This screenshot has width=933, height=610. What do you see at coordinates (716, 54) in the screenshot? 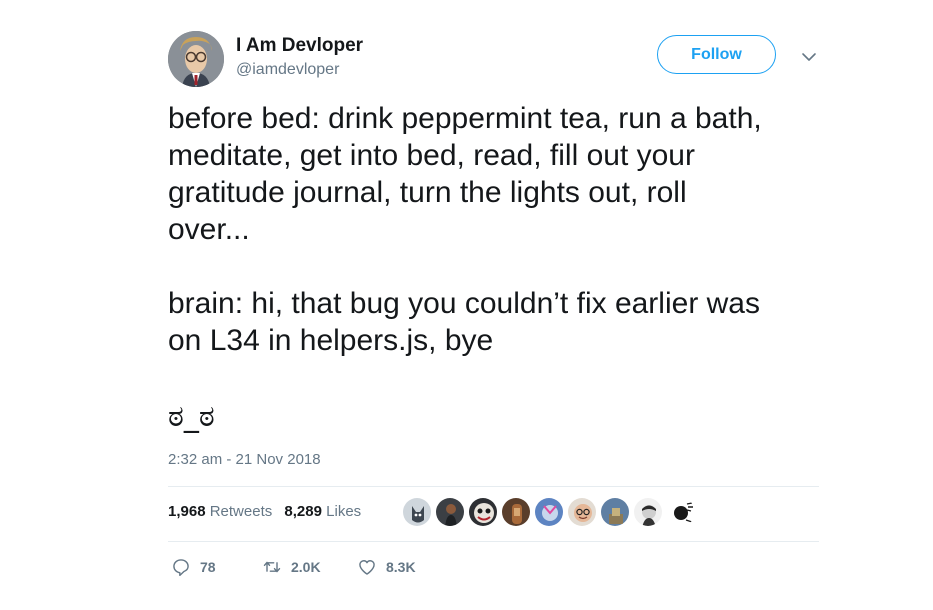
I see `follow-button: Follow` at bounding box center [716, 54].